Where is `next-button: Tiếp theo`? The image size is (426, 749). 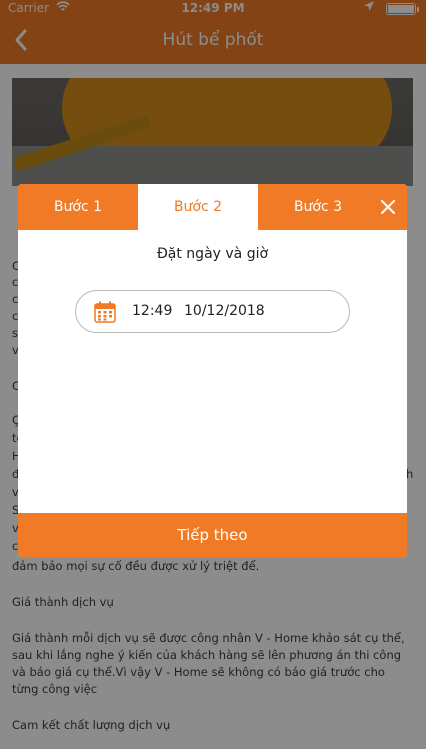 next-button: Tiếp theo is located at coordinates (212, 535).